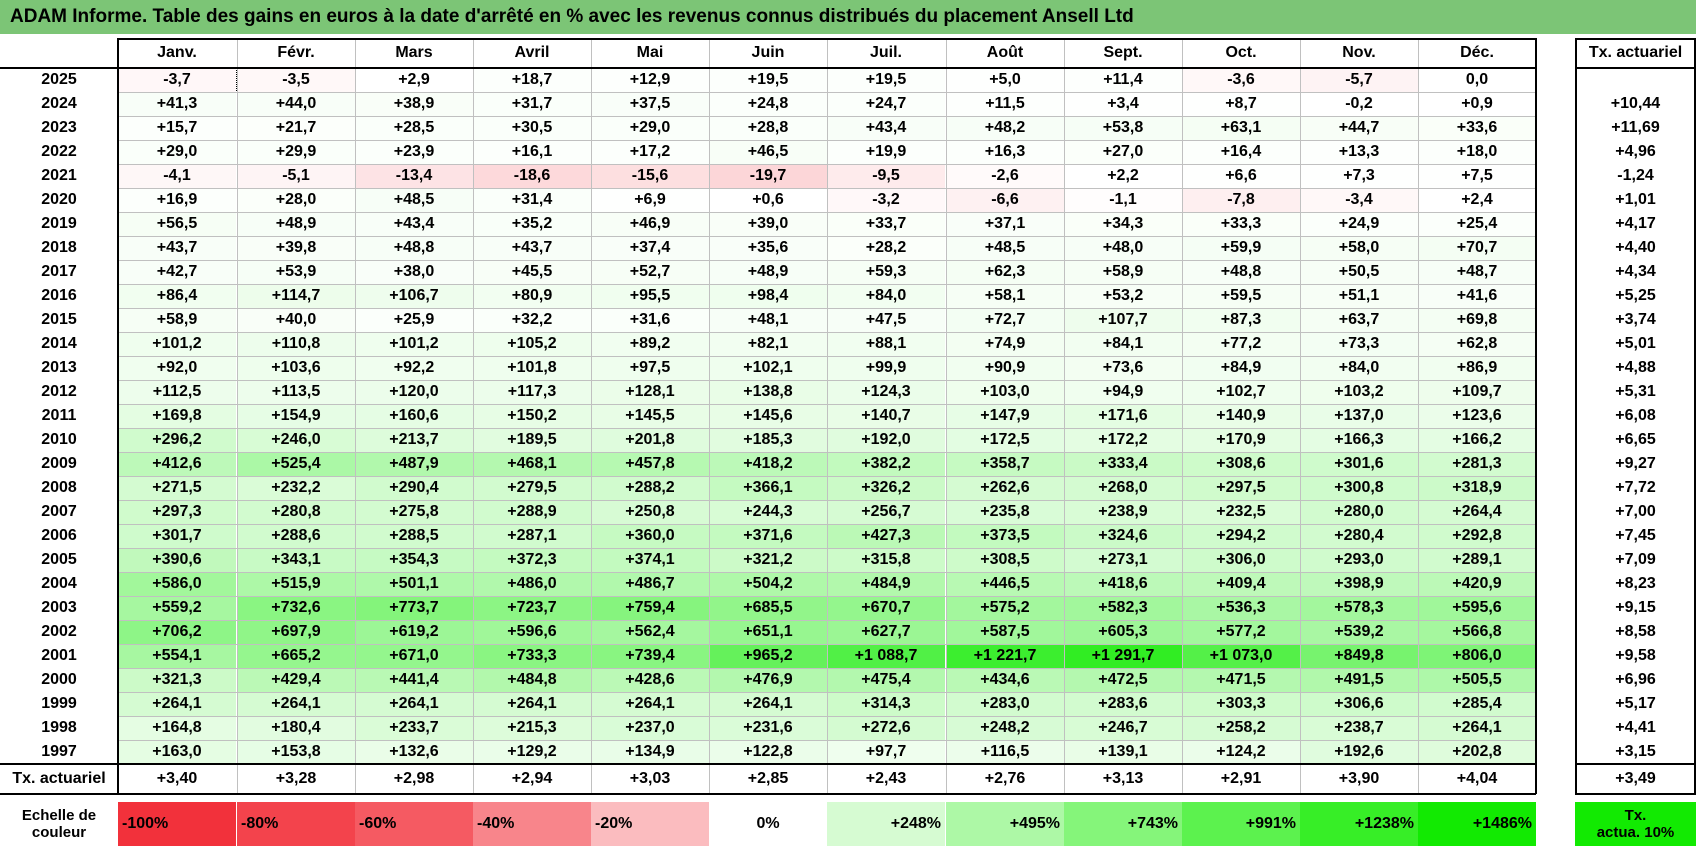 This screenshot has height=848, width=1696. What do you see at coordinates (532, 248) in the screenshot?
I see `table-cell: +43,7` at bounding box center [532, 248].